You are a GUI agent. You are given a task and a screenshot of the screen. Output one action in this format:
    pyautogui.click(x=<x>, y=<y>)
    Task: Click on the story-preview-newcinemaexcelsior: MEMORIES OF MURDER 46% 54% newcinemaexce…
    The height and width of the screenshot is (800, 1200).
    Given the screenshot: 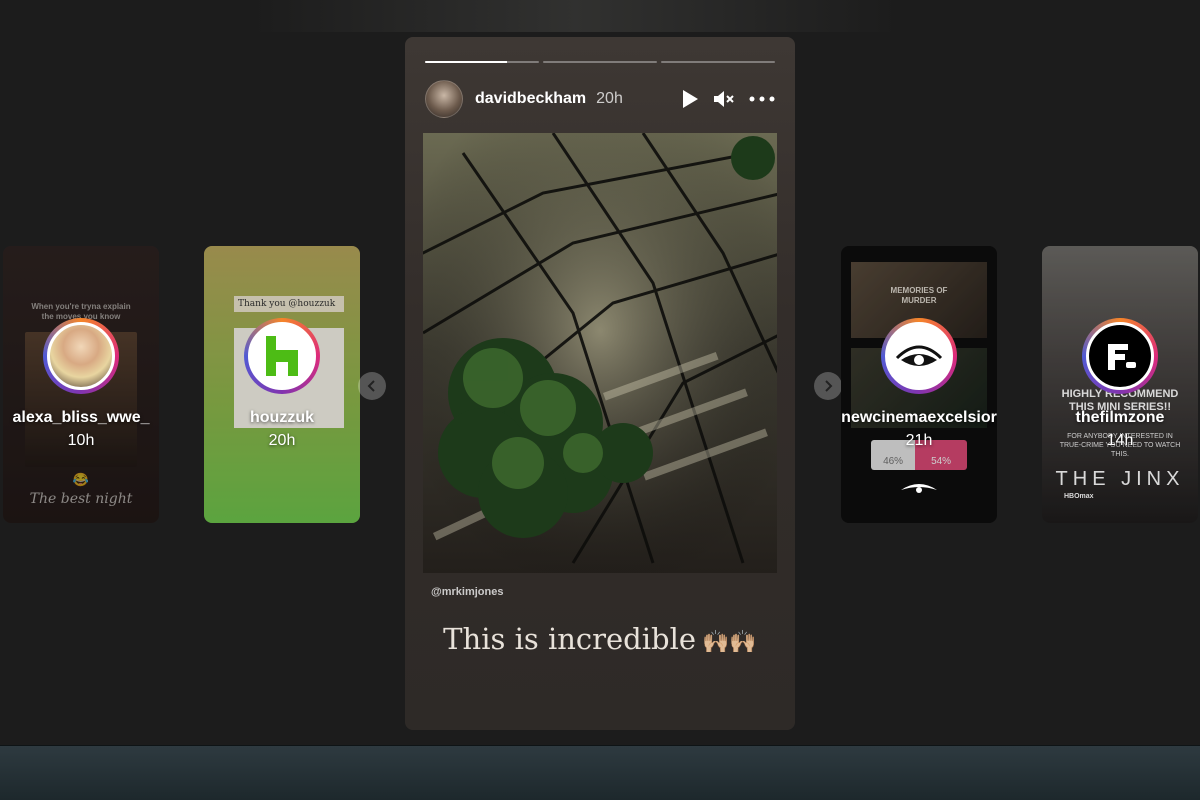 What is the action you would take?
    pyautogui.click(x=919, y=384)
    